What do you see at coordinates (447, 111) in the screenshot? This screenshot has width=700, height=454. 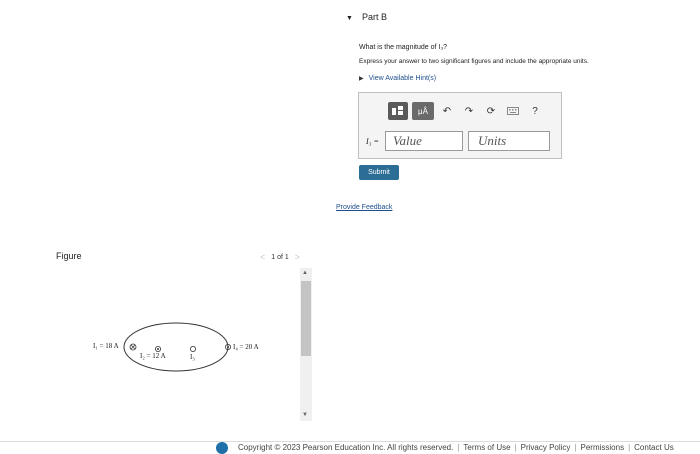 I see `undo-icon: ↶` at bounding box center [447, 111].